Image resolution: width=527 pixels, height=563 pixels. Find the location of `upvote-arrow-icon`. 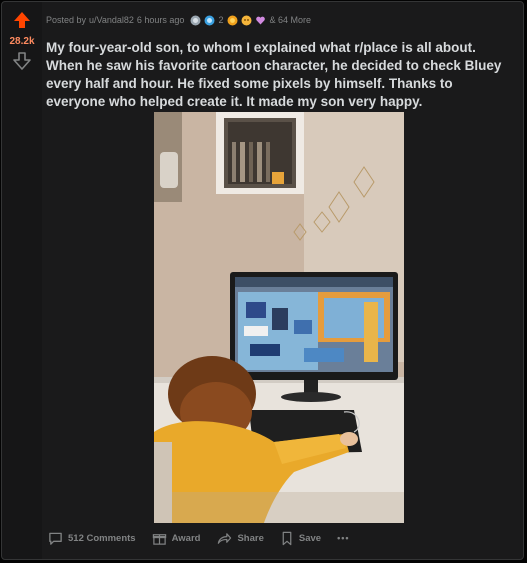

upvote-arrow-icon is located at coordinates (22, 20).